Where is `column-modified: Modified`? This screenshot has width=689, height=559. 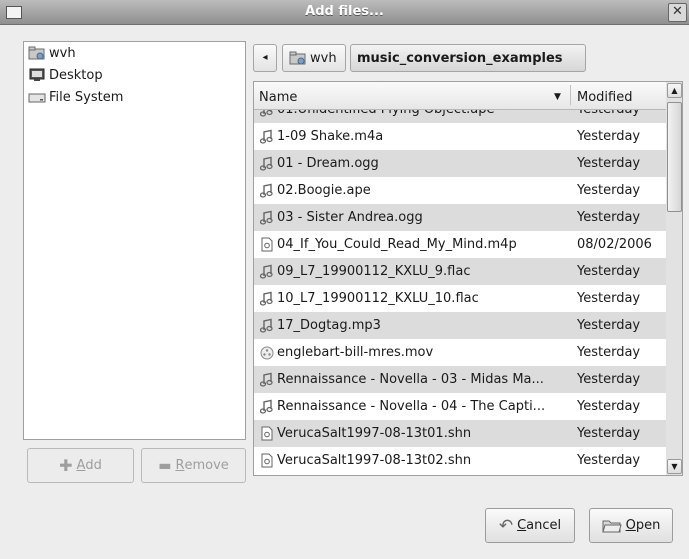
column-modified: Modified is located at coordinates (604, 97).